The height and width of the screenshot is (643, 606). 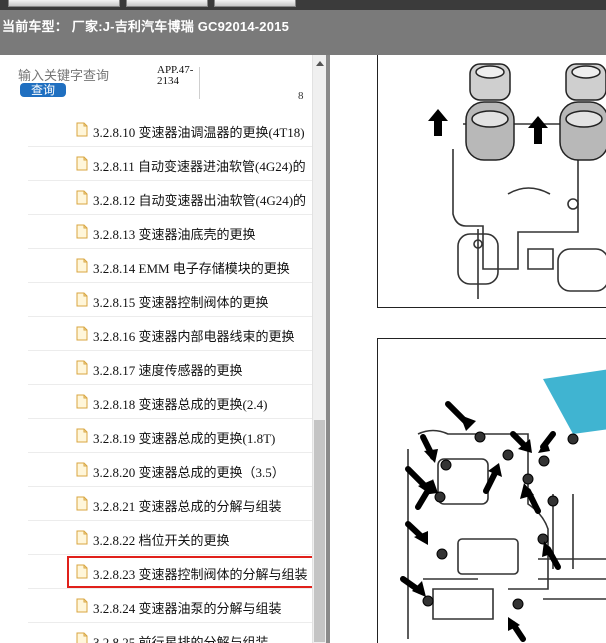 I want to click on tree-item: 3.2.8.24 变速器油泵的分解与组装, so click(x=170, y=606).